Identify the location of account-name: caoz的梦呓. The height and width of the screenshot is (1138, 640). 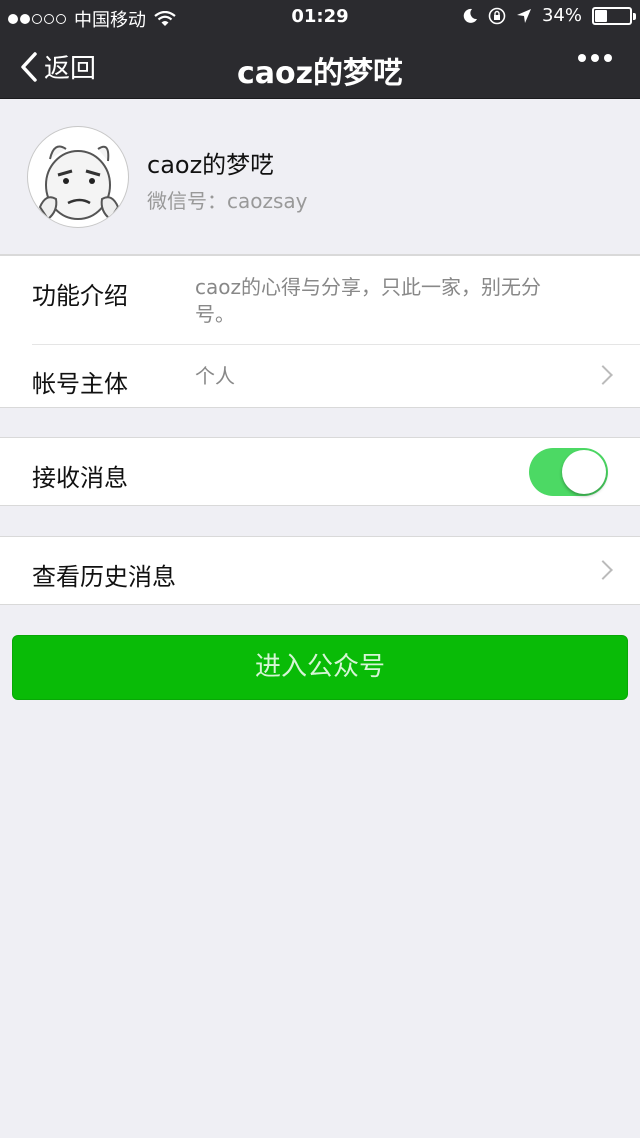
(211, 165).